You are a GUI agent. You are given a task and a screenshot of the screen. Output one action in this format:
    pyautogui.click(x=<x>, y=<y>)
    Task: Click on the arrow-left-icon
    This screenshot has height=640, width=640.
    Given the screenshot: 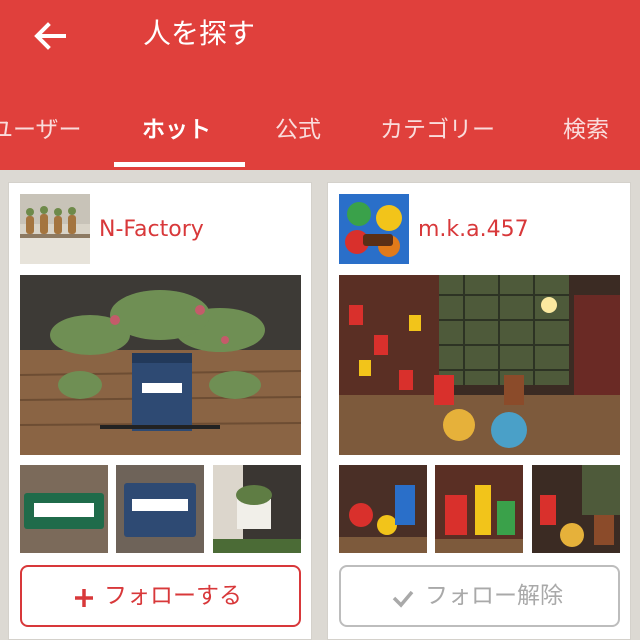 What is the action you would take?
    pyautogui.click(x=50, y=36)
    